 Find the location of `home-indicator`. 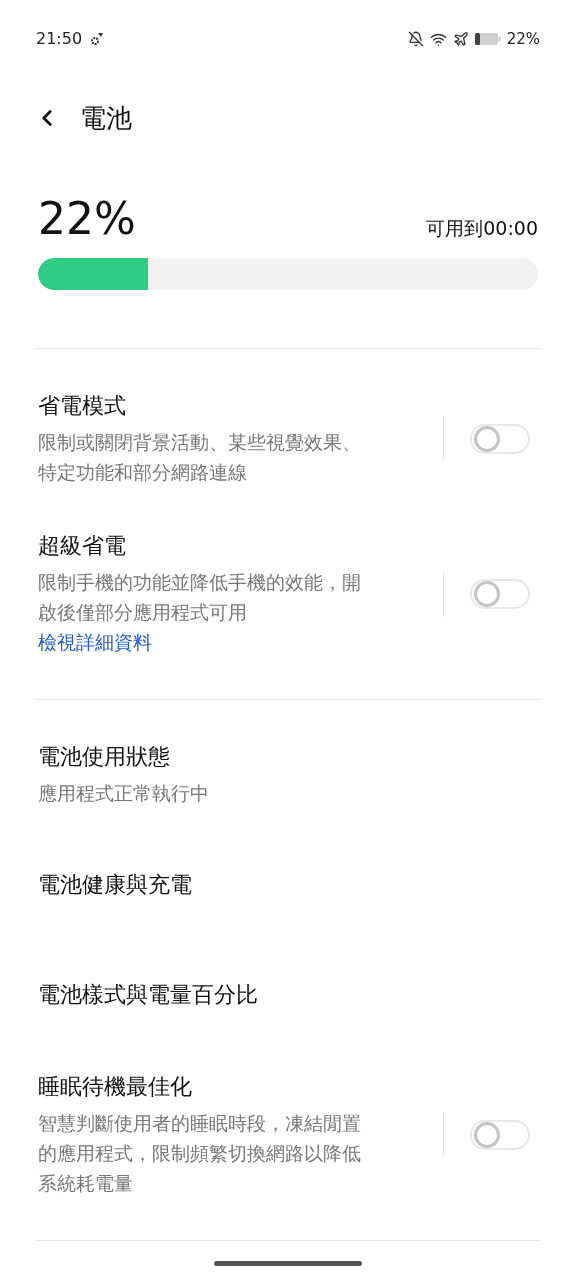

home-indicator is located at coordinates (288, 1263).